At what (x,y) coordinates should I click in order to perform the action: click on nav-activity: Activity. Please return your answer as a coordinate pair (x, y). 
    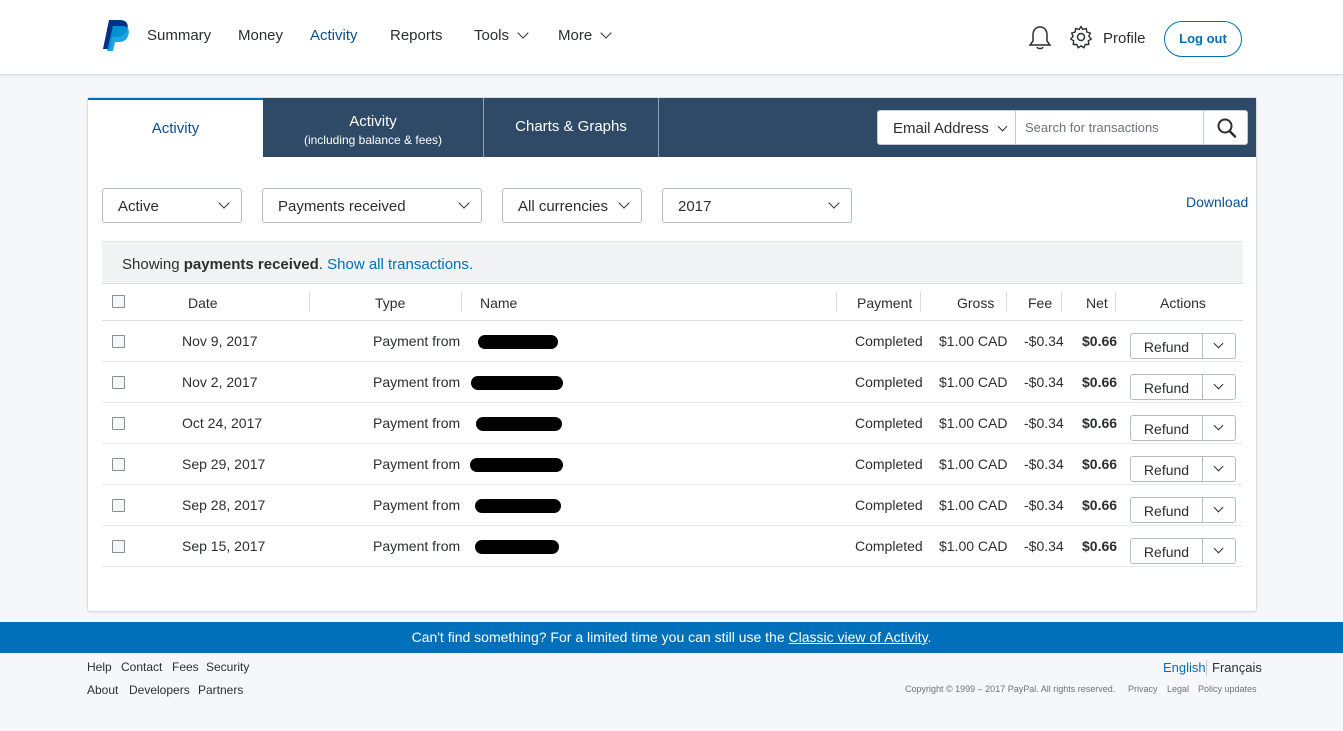
    Looking at the image, I should click on (334, 35).